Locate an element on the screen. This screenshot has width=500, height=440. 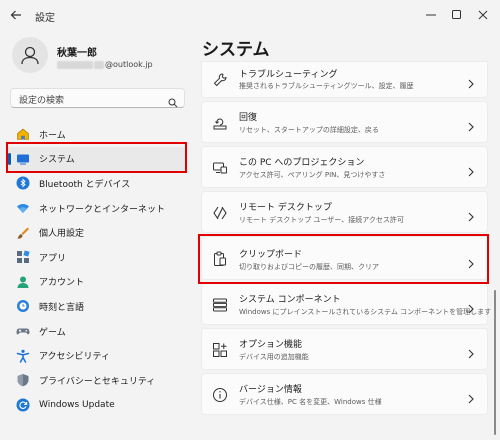
app-title: 設定 is located at coordinates (45, 18).